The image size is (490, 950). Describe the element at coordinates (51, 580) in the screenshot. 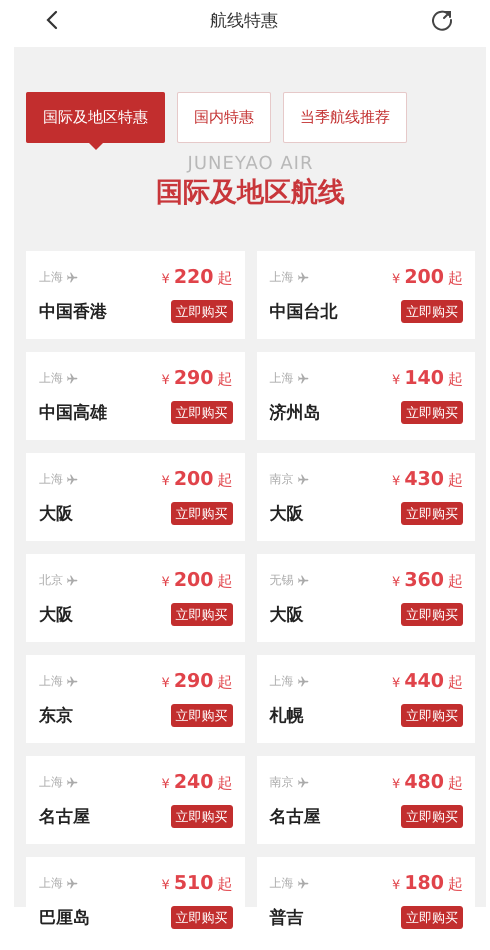

I see `origin-city: 北京` at that location.